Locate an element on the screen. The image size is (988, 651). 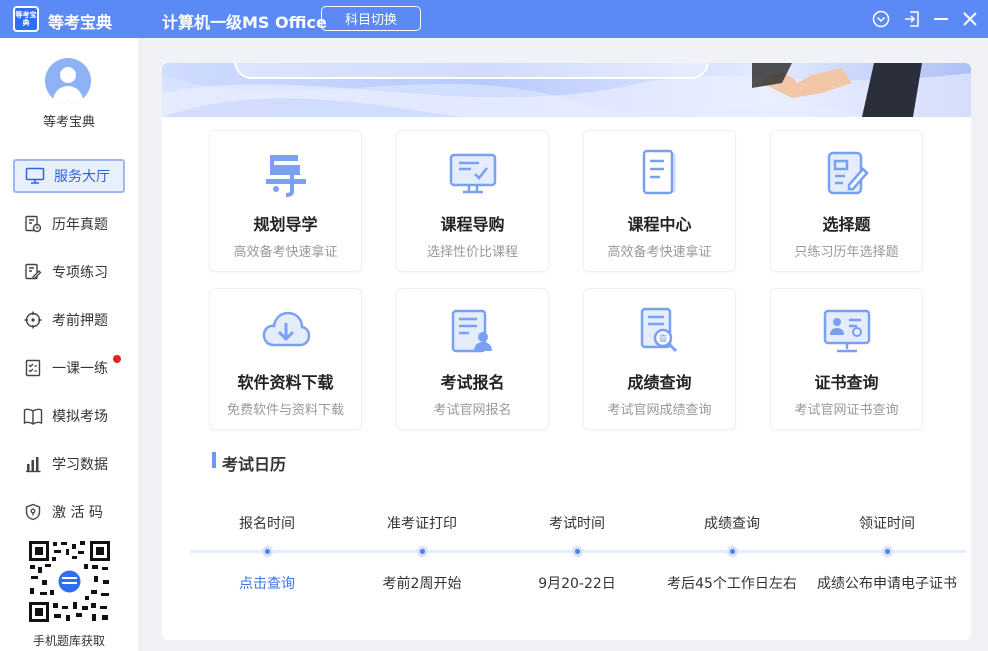
book-open-icon is located at coordinates (33, 416).